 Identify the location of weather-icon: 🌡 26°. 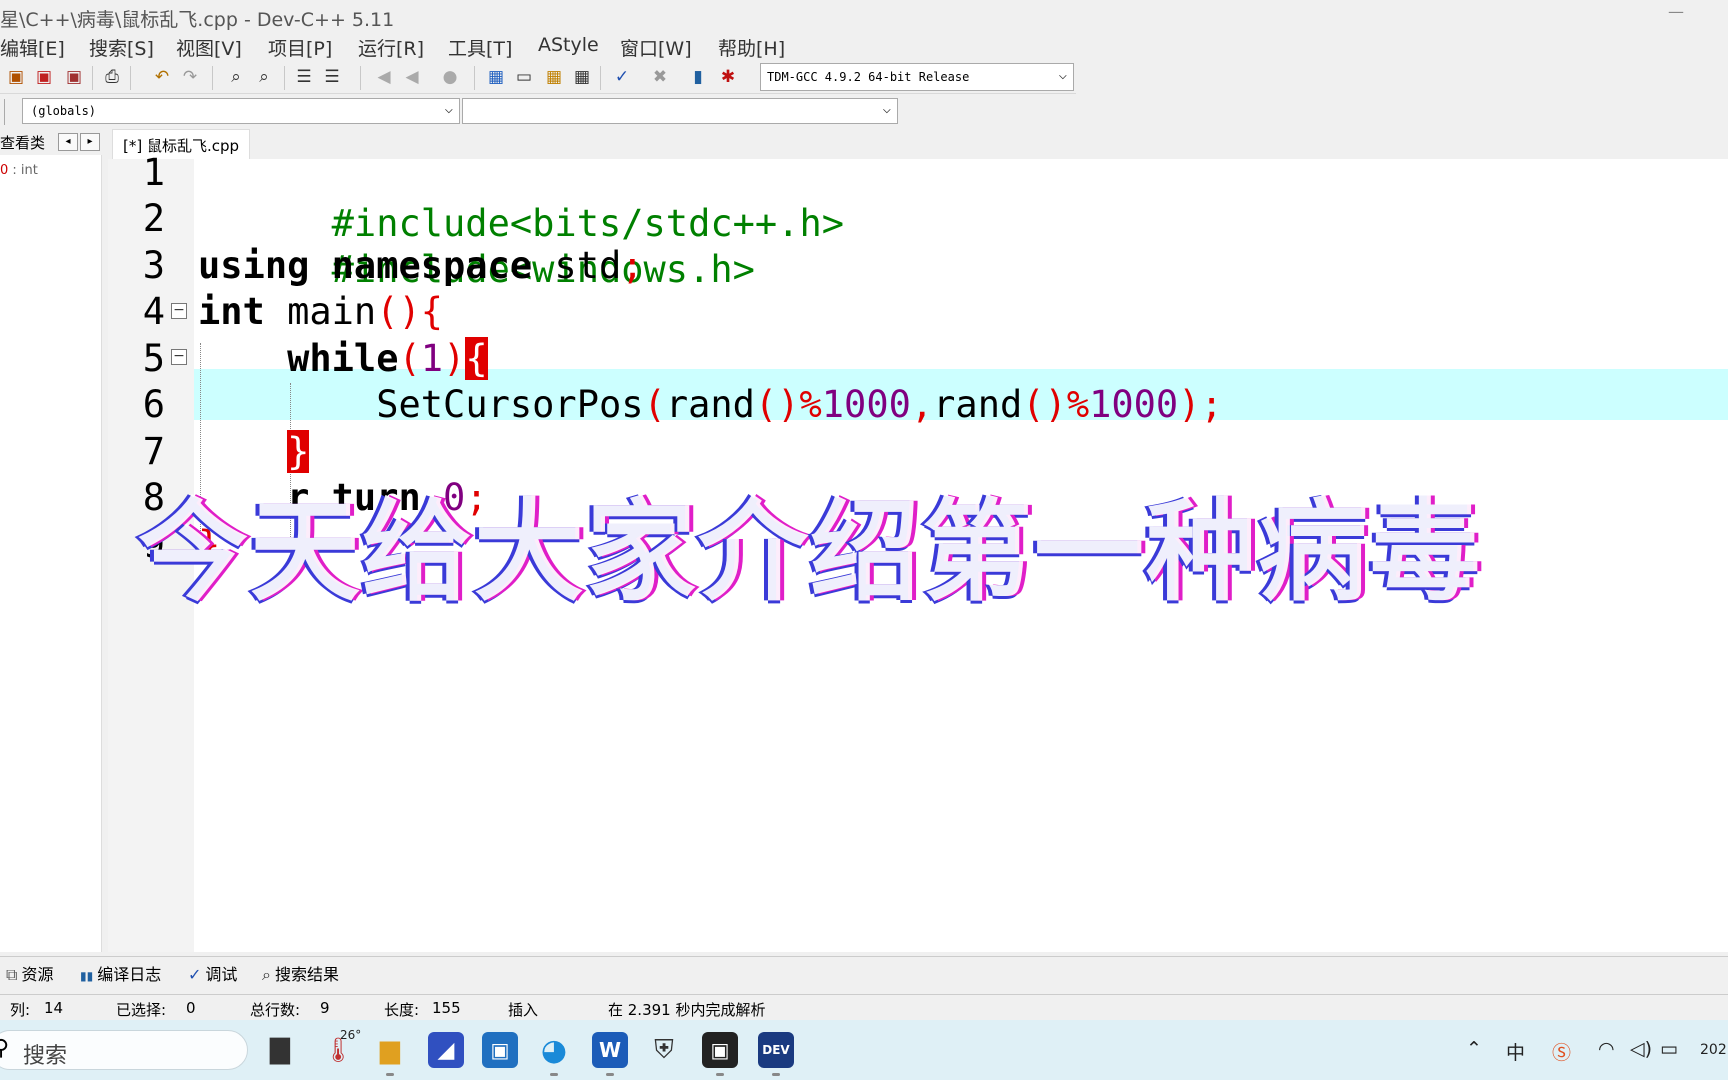
(341, 1048).